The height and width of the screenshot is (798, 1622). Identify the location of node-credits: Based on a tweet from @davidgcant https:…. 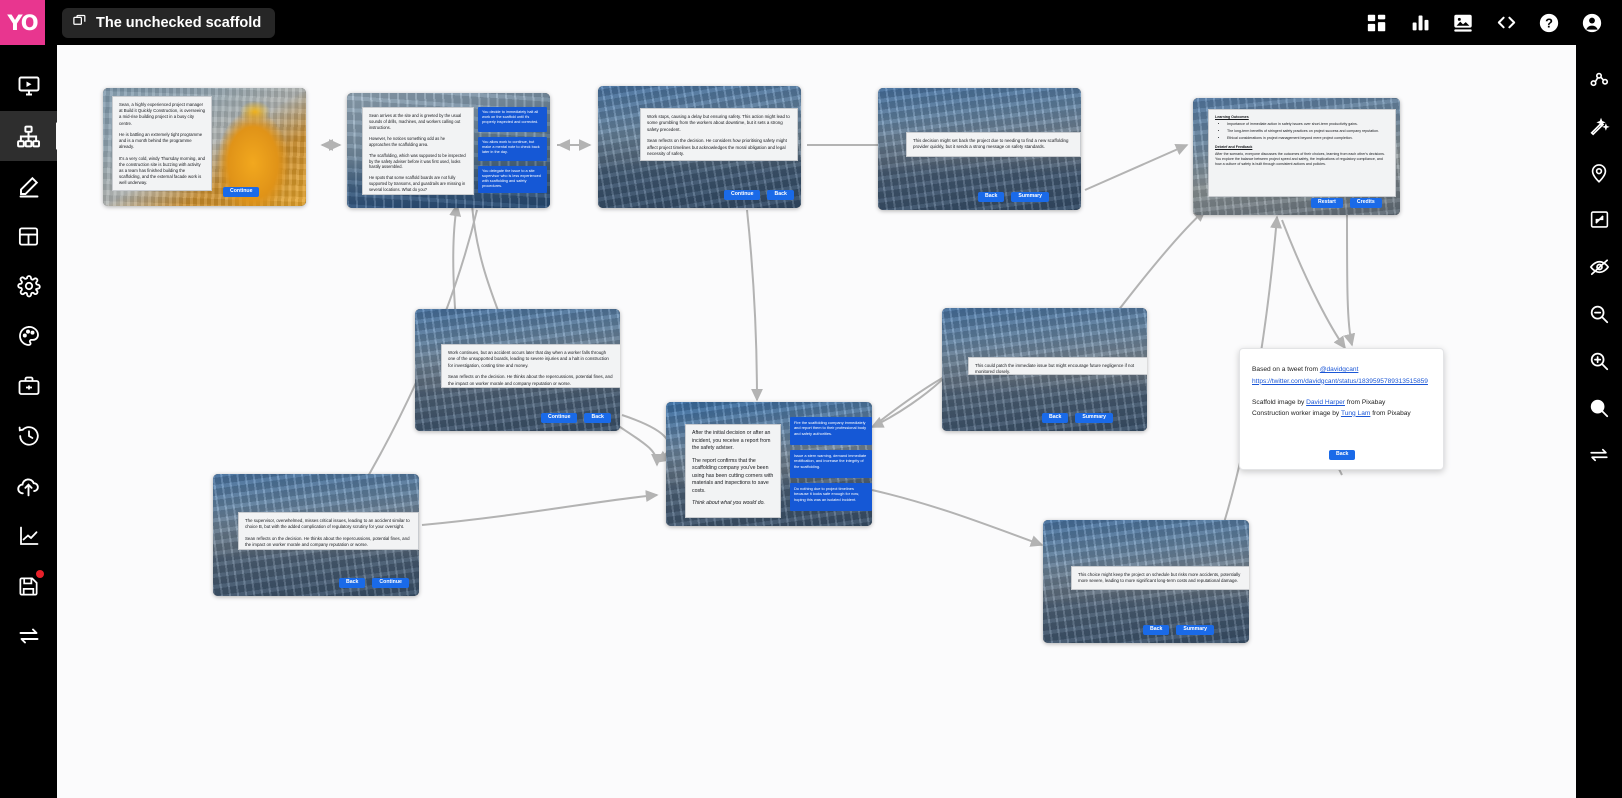
(1341, 409).